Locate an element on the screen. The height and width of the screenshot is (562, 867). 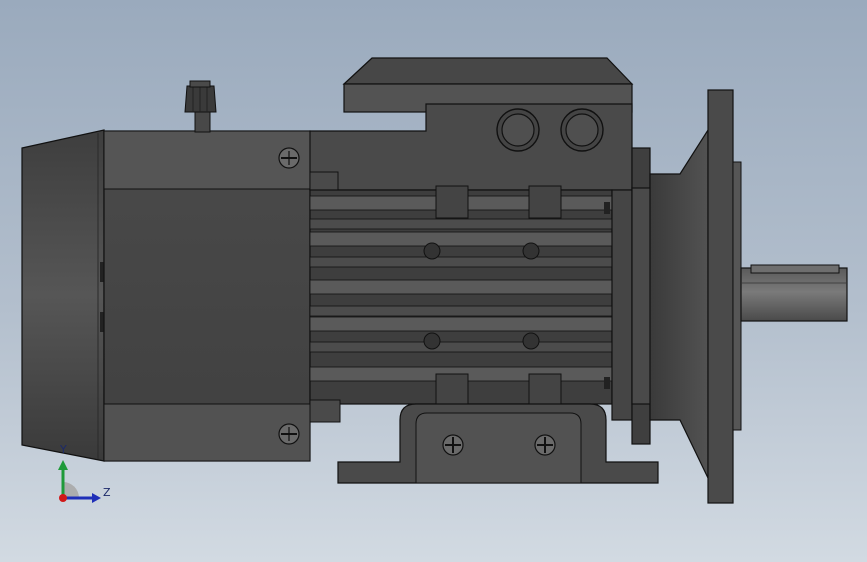
coordinate-triad is located at coordinates (79, 481).